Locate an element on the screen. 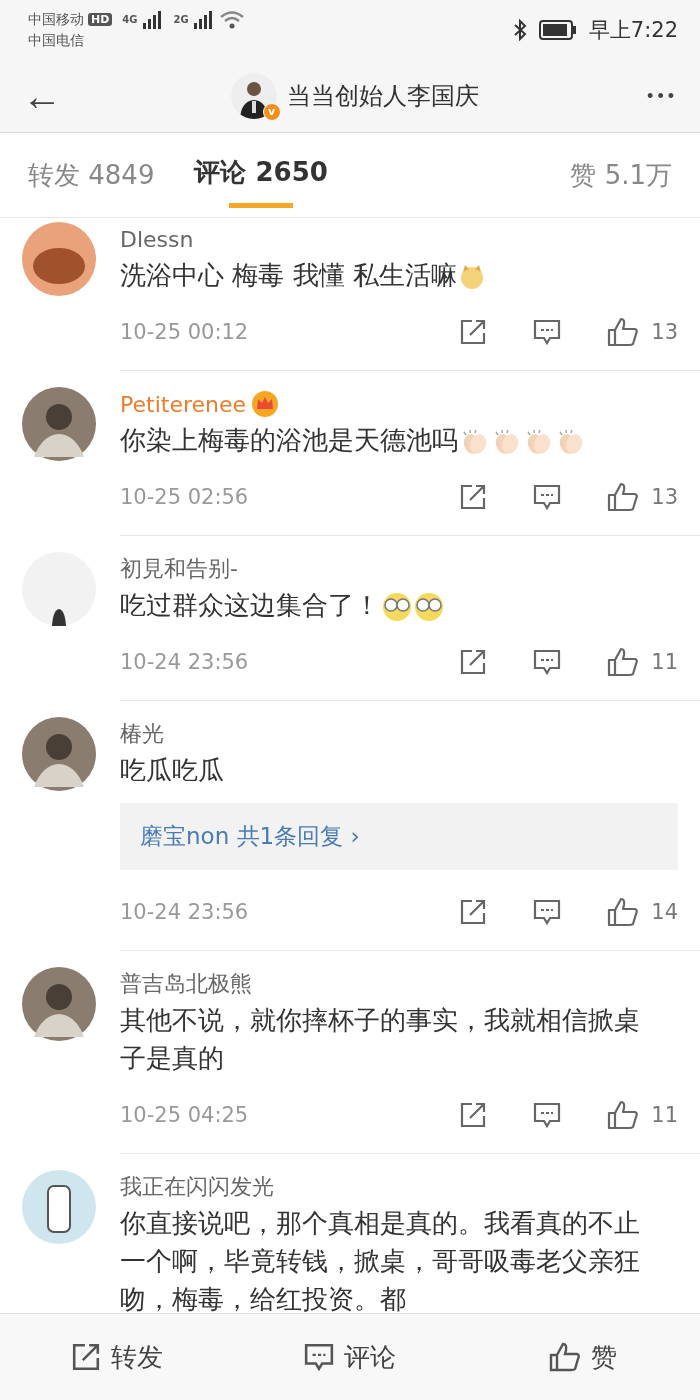 The width and height of the screenshot is (700, 1400). user-name: Dlessn is located at coordinates (157, 239).